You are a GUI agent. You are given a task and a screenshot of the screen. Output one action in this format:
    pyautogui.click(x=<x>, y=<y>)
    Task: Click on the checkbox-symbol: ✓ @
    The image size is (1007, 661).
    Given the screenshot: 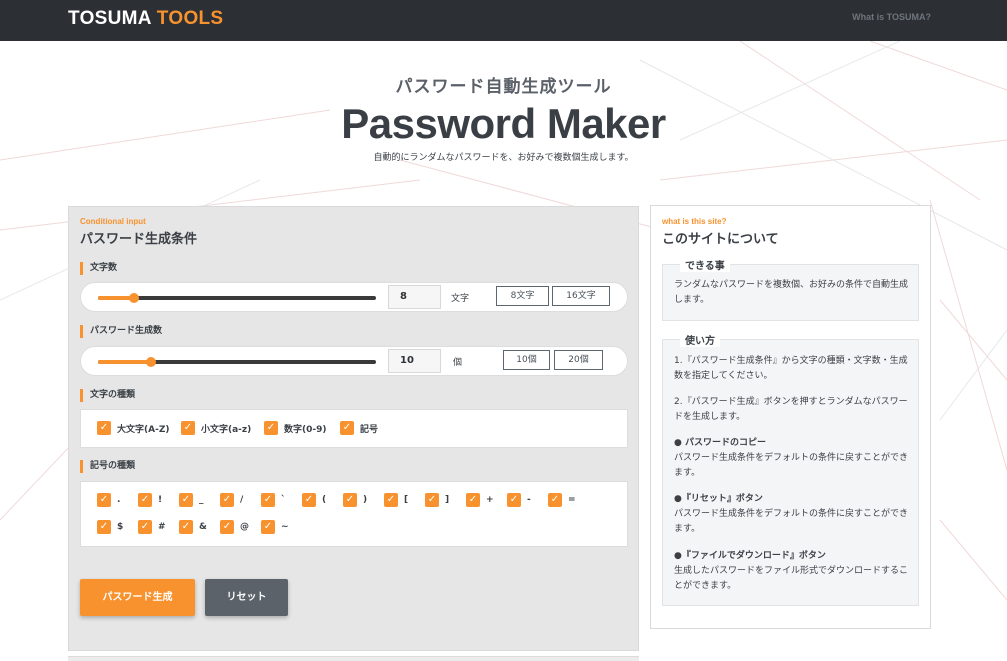 What is the action you would take?
    pyautogui.click(x=234, y=527)
    